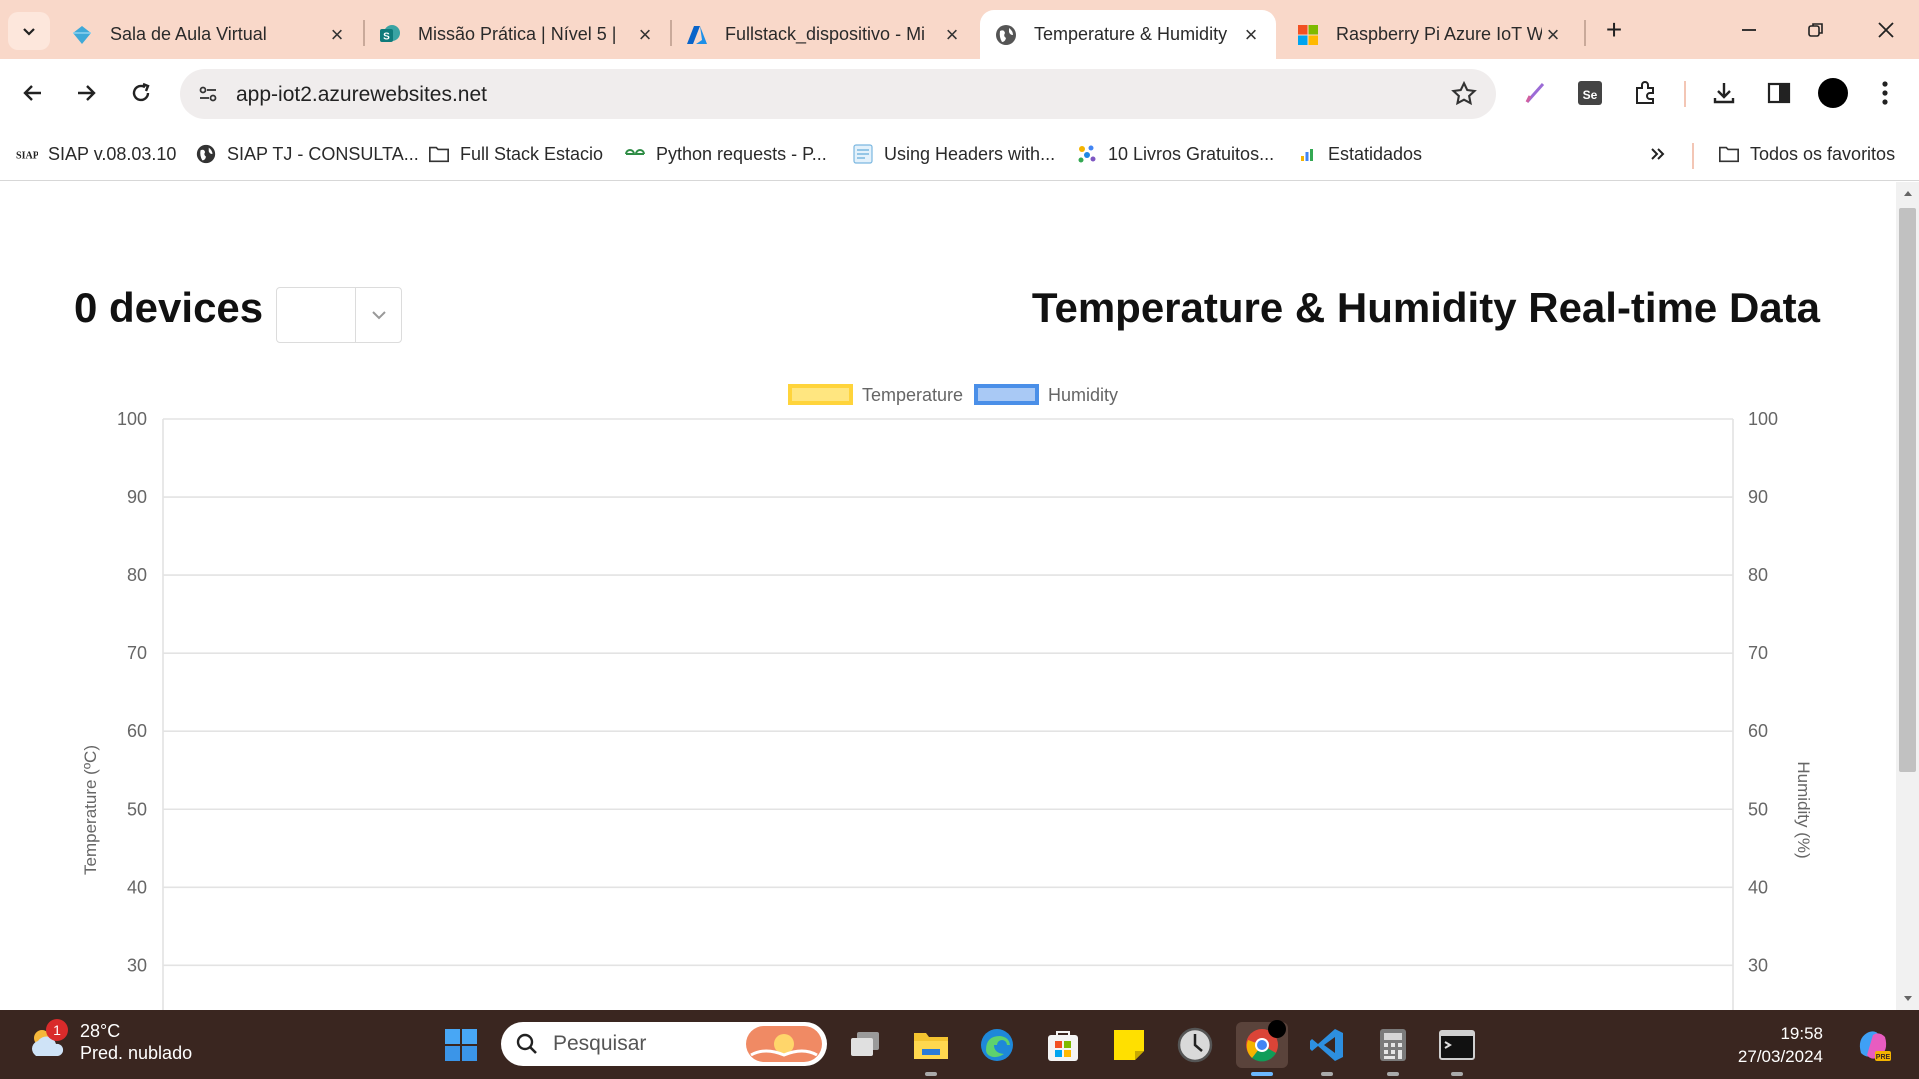 The height and width of the screenshot is (1079, 1919). Describe the element at coordinates (1063, 1045) in the screenshot. I see `microsoft-store-icon` at that location.